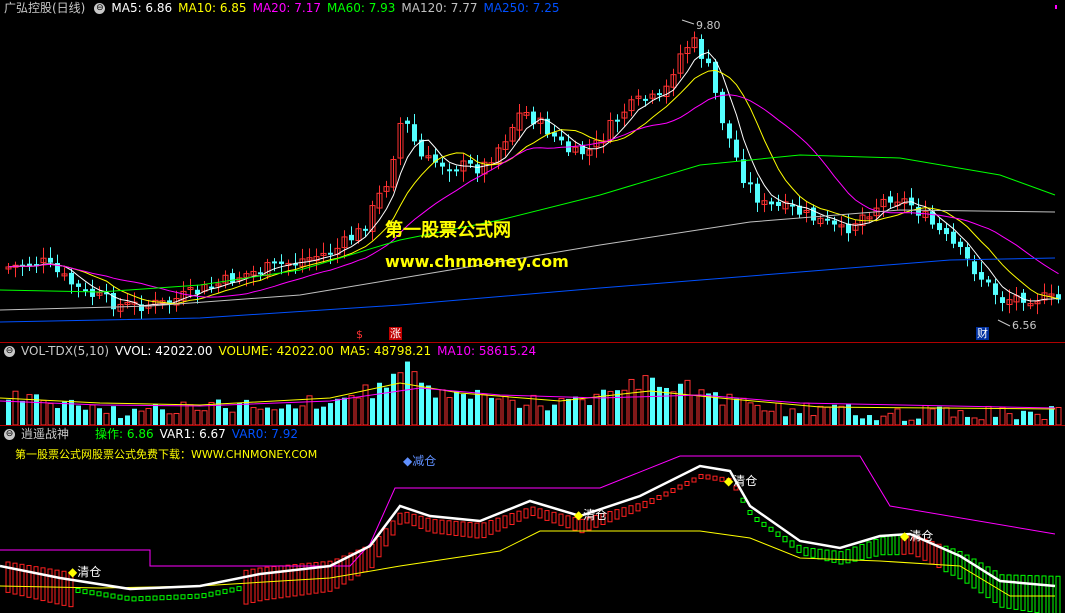 This screenshot has height=613, width=1065. What do you see at coordinates (982, 333) in the screenshot?
I see `event-marker-cai: 财` at bounding box center [982, 333].